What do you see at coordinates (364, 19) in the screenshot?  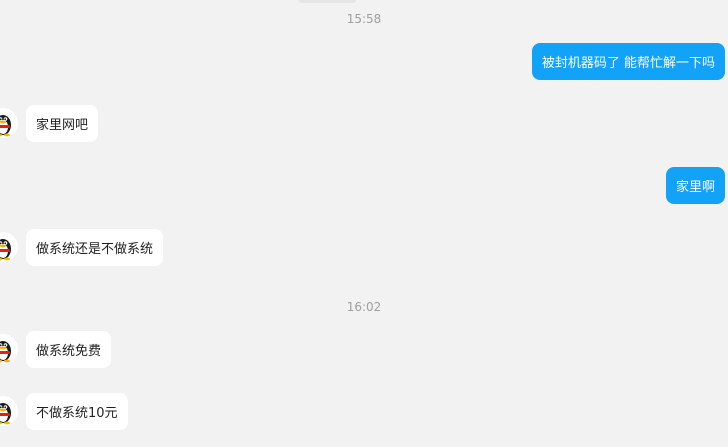 I see `timestamp: 15:58` at bounding box center [364, 19].